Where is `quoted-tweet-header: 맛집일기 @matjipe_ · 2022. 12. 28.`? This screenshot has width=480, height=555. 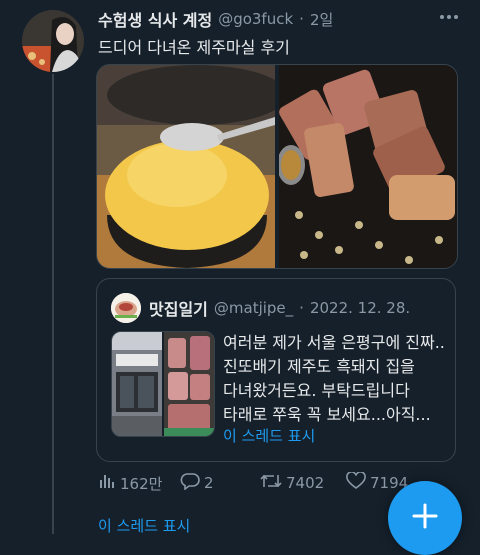
quoted-tweet-header: 맛집일기 @matjipe_ · 2022. 12. 28. is located at coordinates (278, 308).